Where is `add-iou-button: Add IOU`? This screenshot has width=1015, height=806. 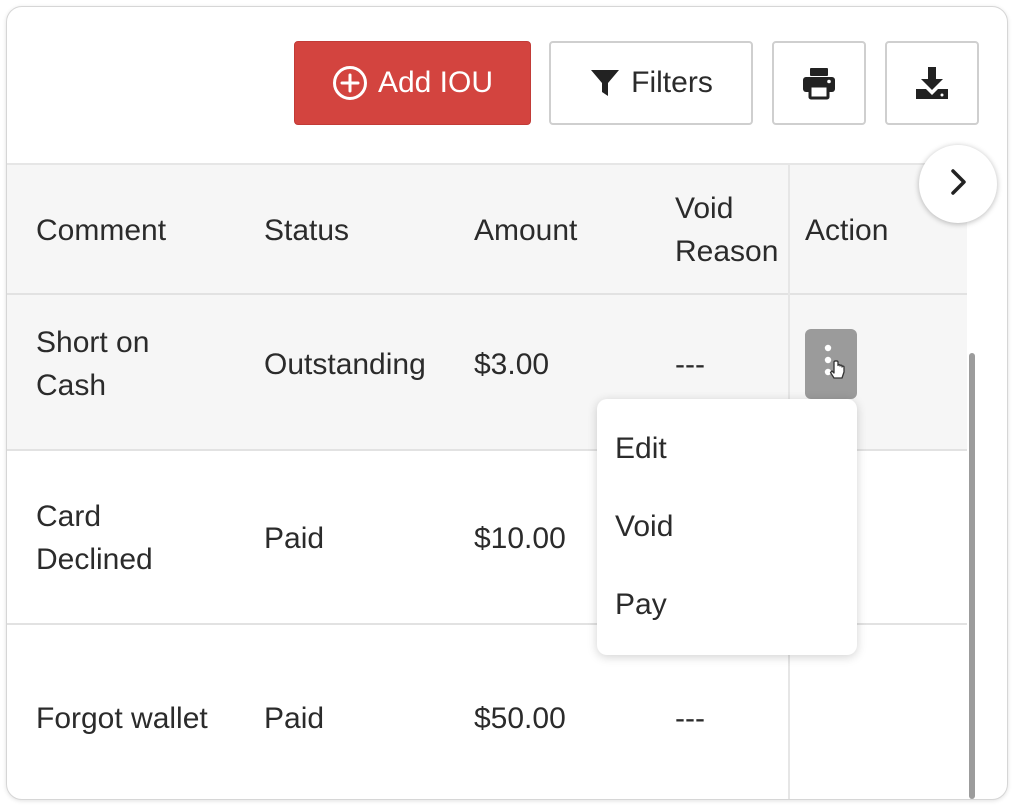
add-iou-button: Add IOU is located at coordinates (412, 83).